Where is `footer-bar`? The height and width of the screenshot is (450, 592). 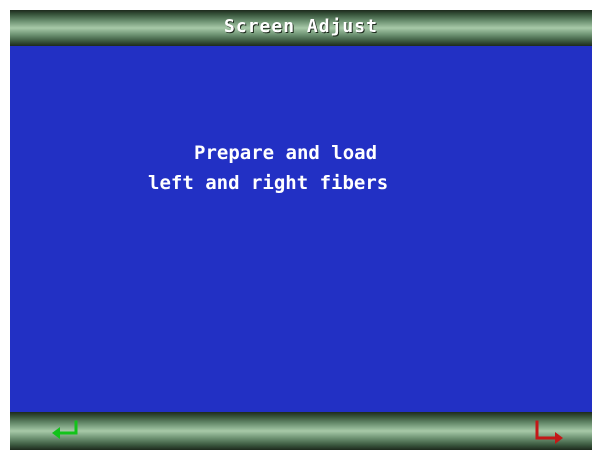 footer-bar is located at coordinates (301, 431).